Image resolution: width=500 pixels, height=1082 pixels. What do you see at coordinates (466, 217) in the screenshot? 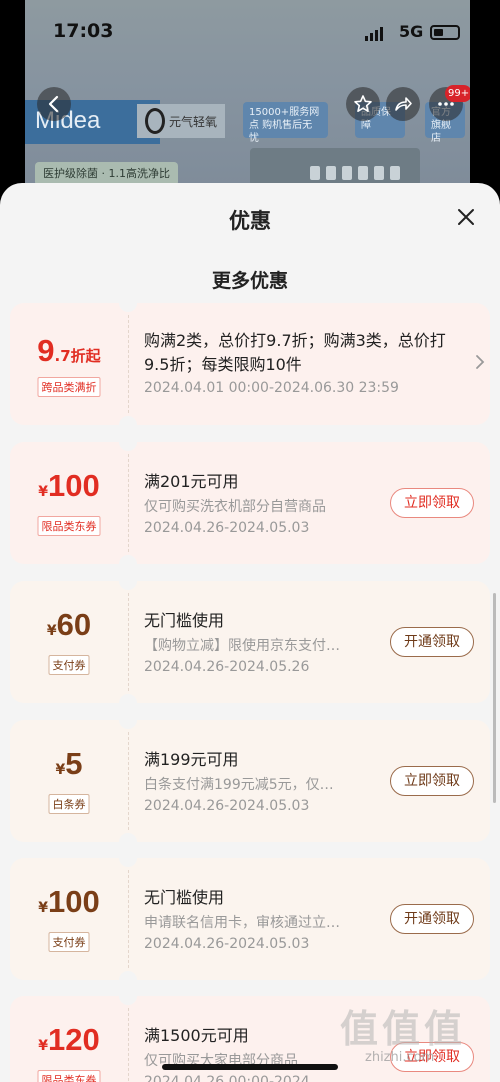
I see `close-icon` at bounding box center [466, 217].